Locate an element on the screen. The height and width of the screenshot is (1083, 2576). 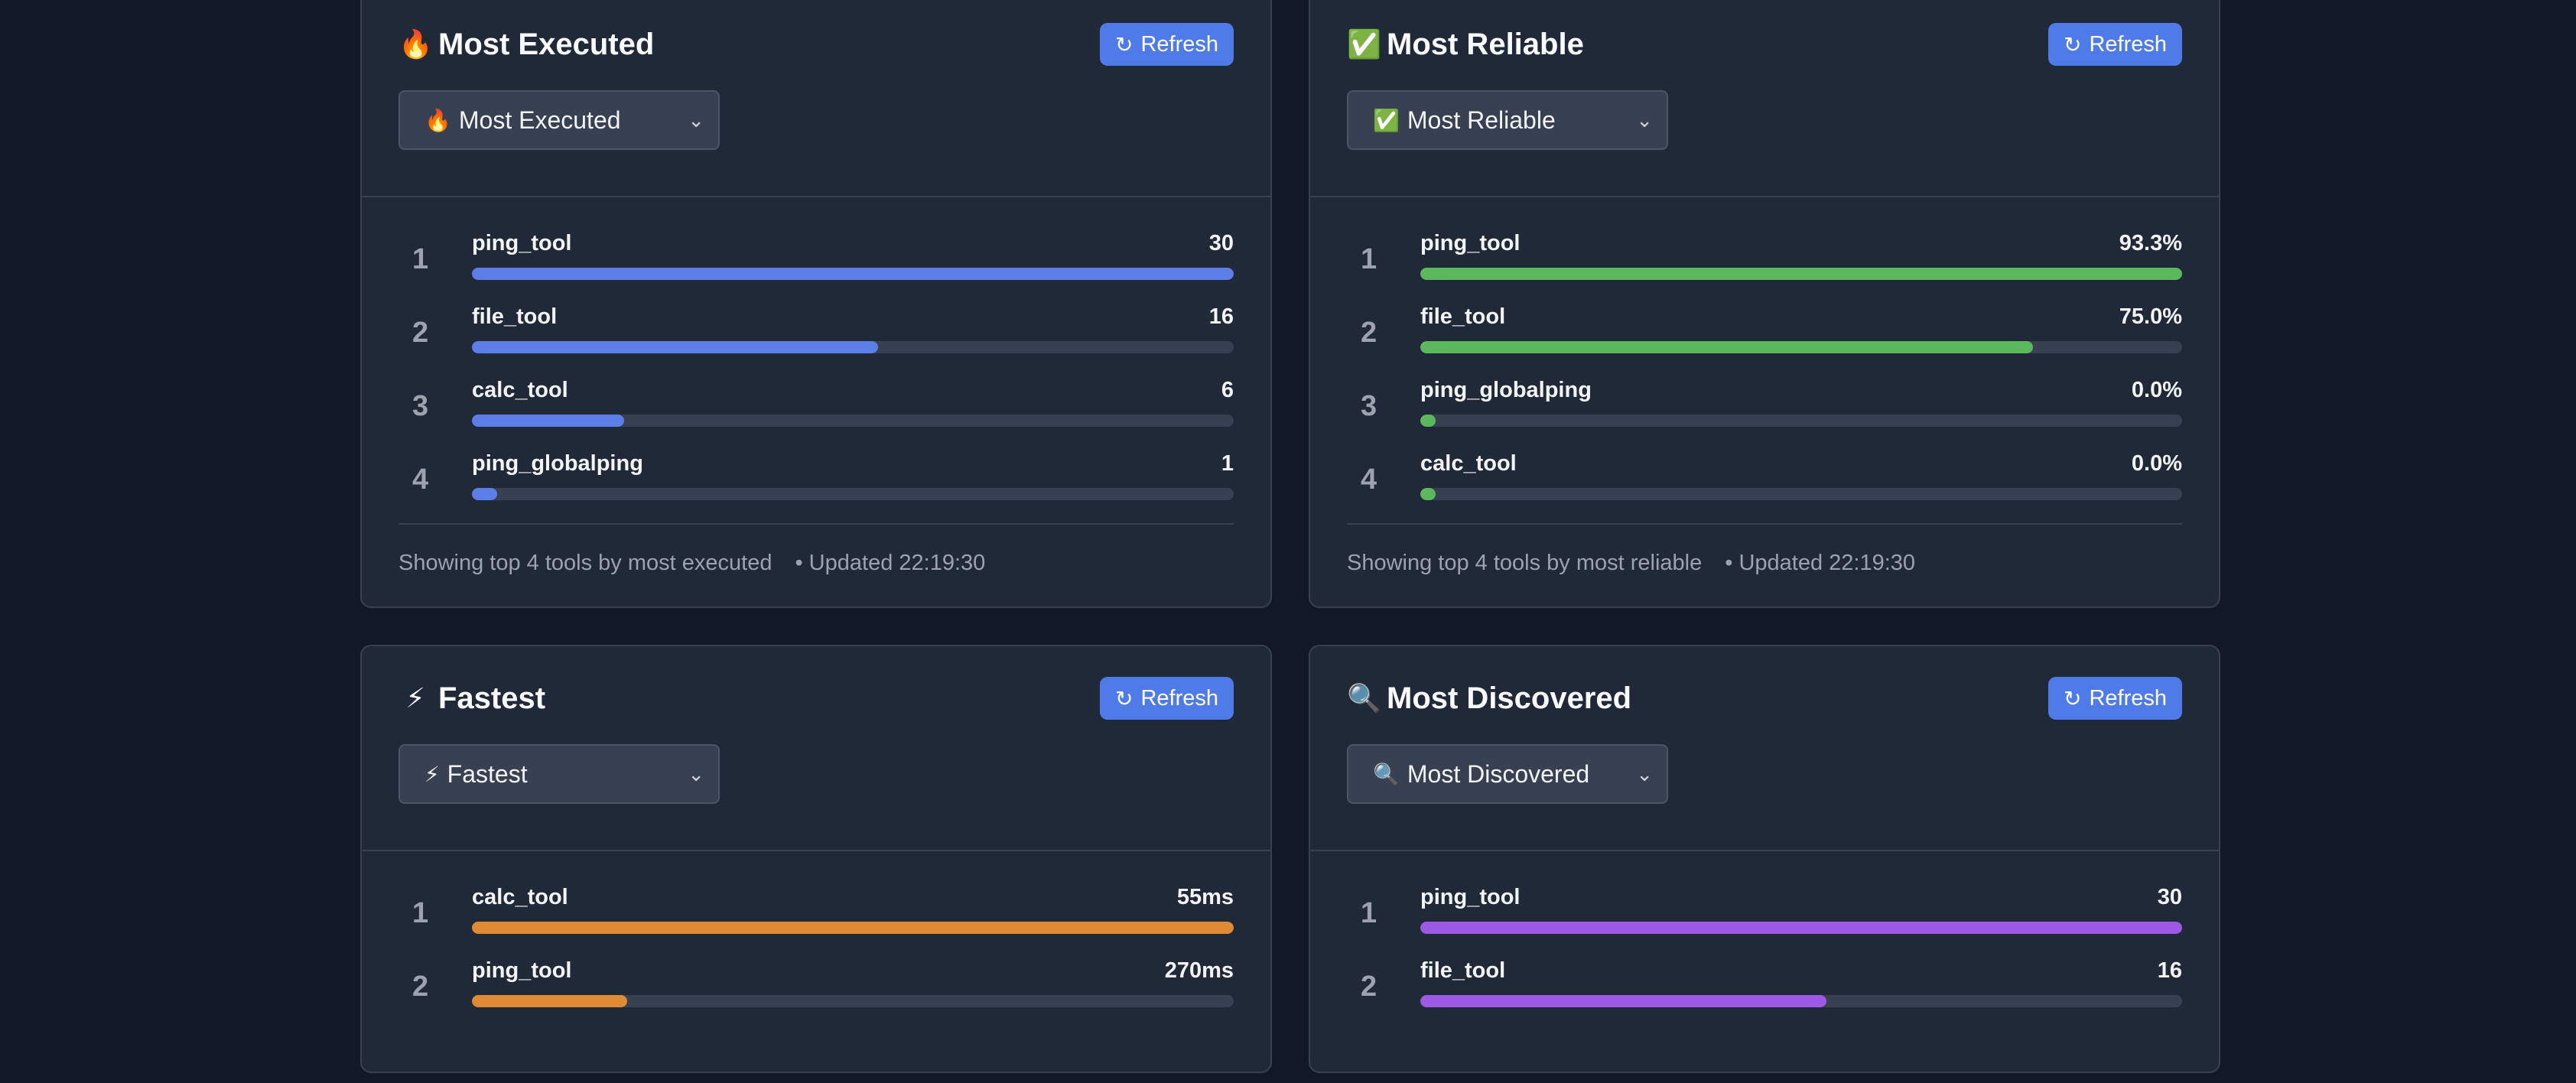
title-row: 🔍 Most Discovered ↻ Refresh is located at coordinates (1764, 698).